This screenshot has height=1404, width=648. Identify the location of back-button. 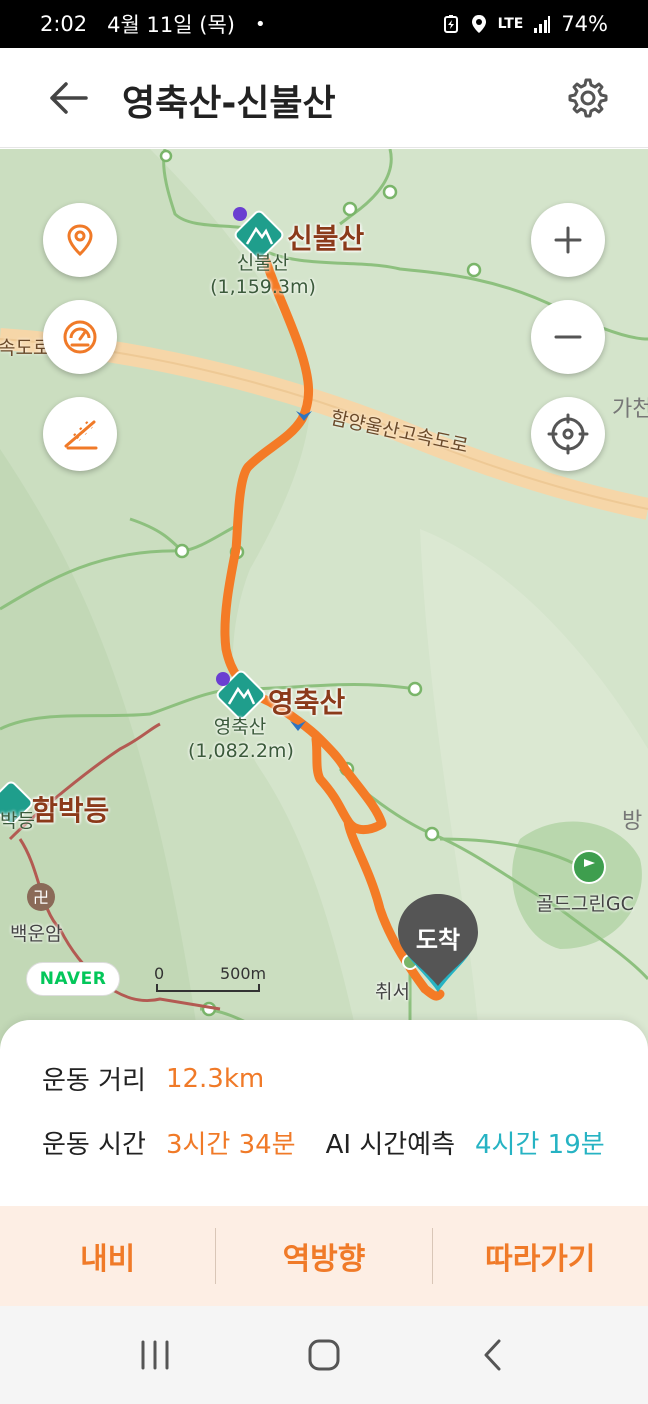
(68, 98).